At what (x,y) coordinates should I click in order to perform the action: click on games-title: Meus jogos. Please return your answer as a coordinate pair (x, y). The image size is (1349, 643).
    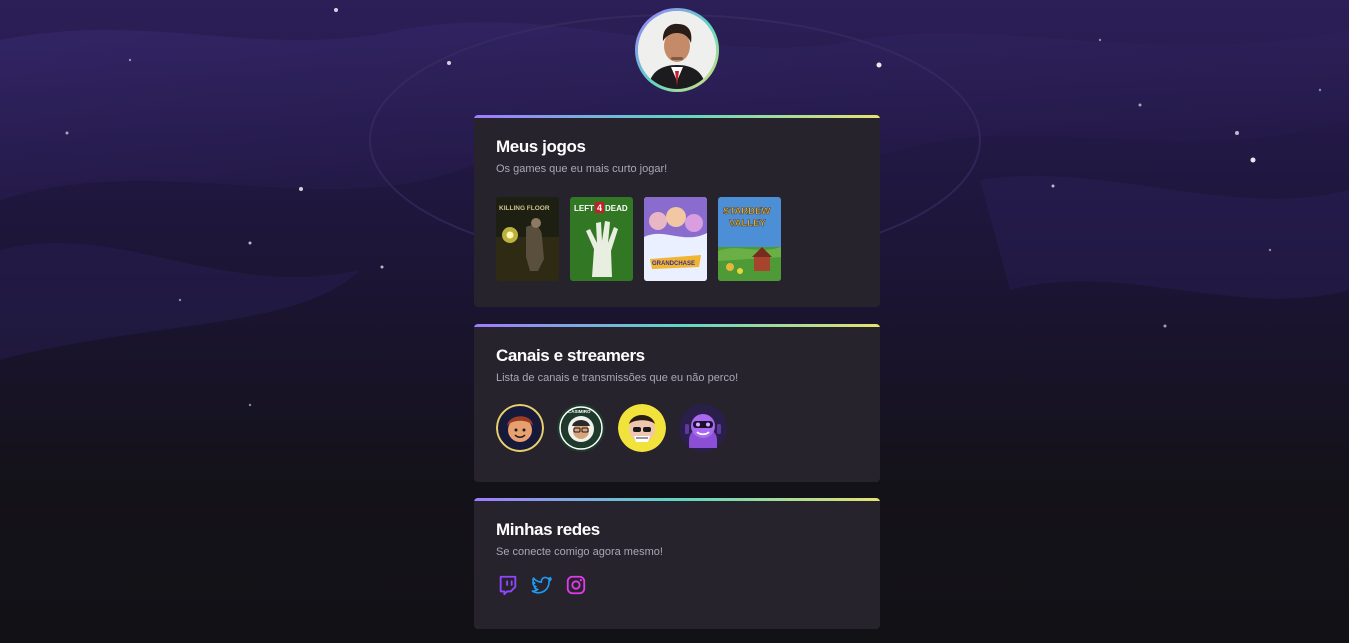
    Looking at the image, I should click on (541, 146).